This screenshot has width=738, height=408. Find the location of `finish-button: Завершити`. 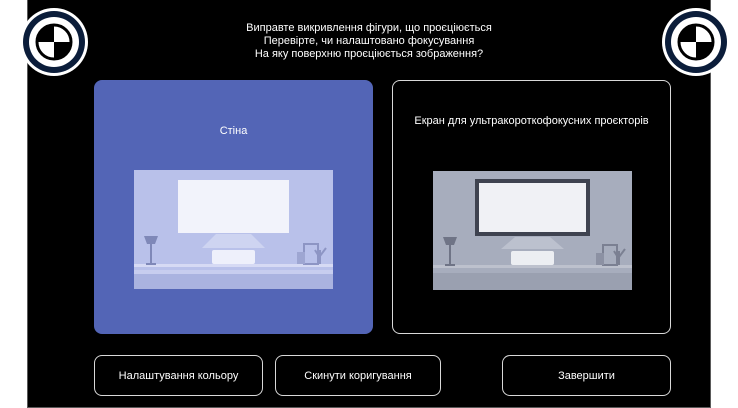

finish-button: Завершити is located at coordinates (586, 375).